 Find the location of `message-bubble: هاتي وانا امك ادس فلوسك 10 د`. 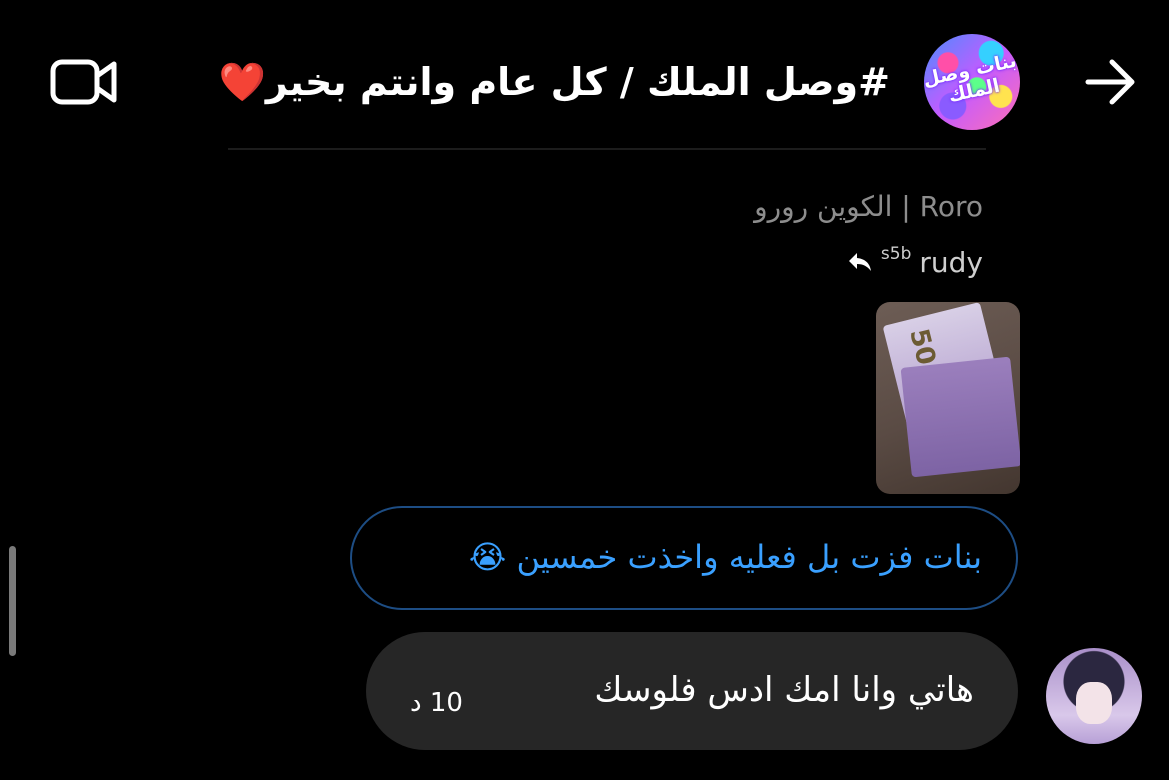

message-bubble: هاتي وانا امك ادس فلوسك 10 د is located at coordinates (692, 691).